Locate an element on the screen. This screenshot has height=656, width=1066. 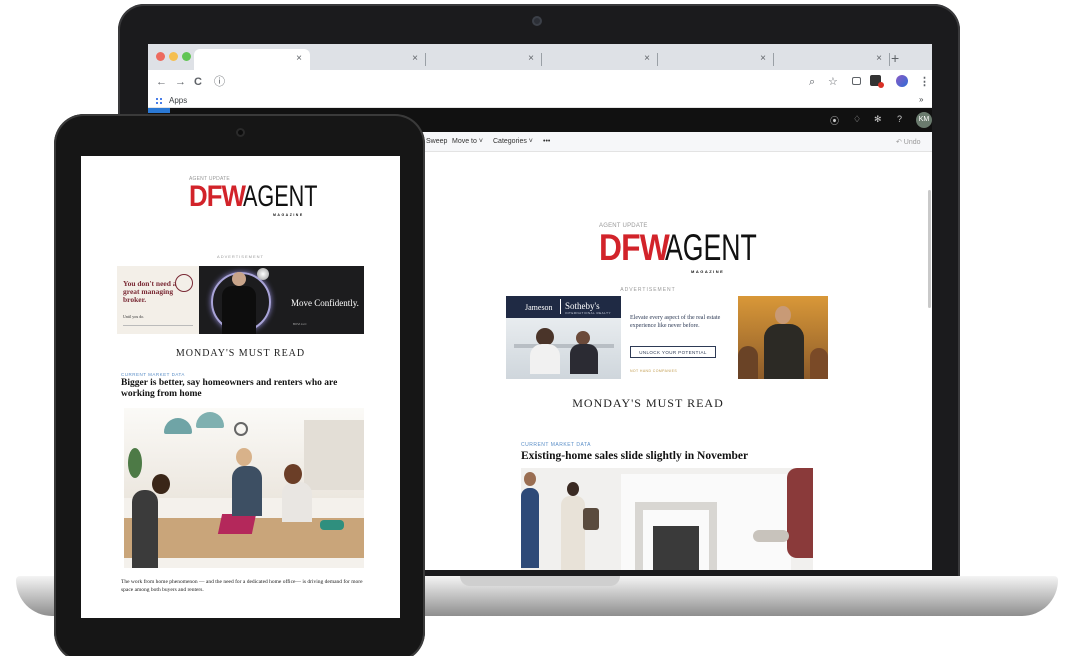
tablet-camera-icon is located at coordinates (240, 132).